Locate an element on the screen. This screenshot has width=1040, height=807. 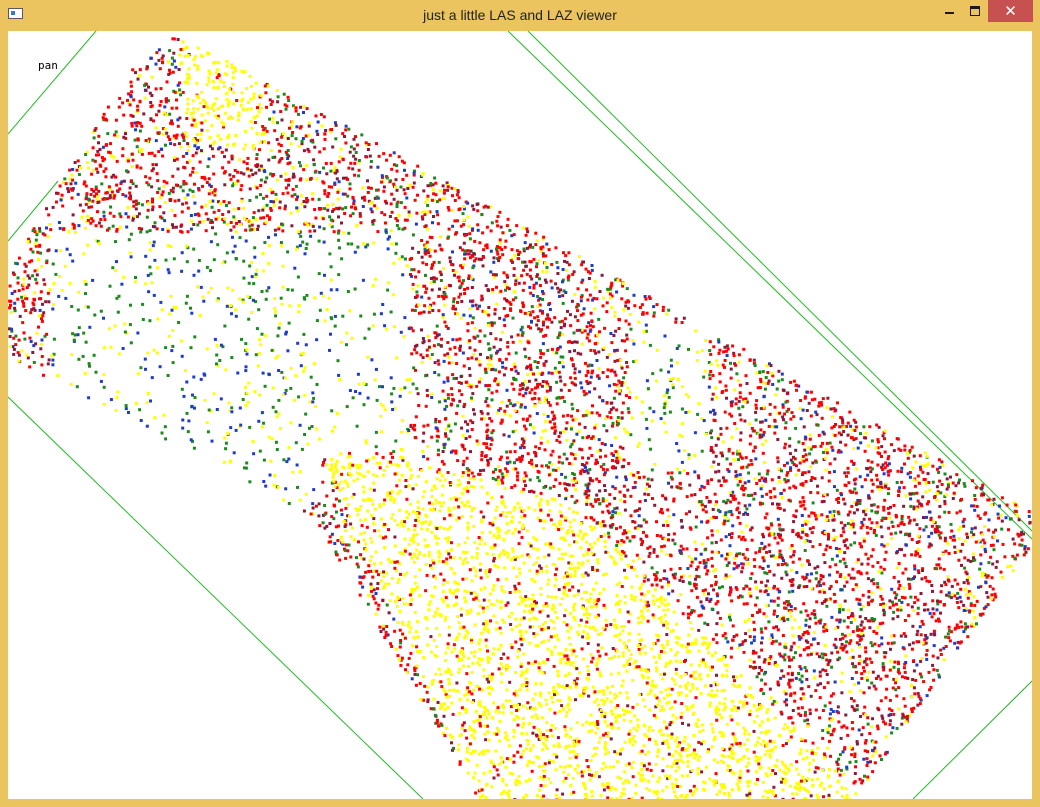
close-icon: ✕ is located at coordinates (1010, 11).